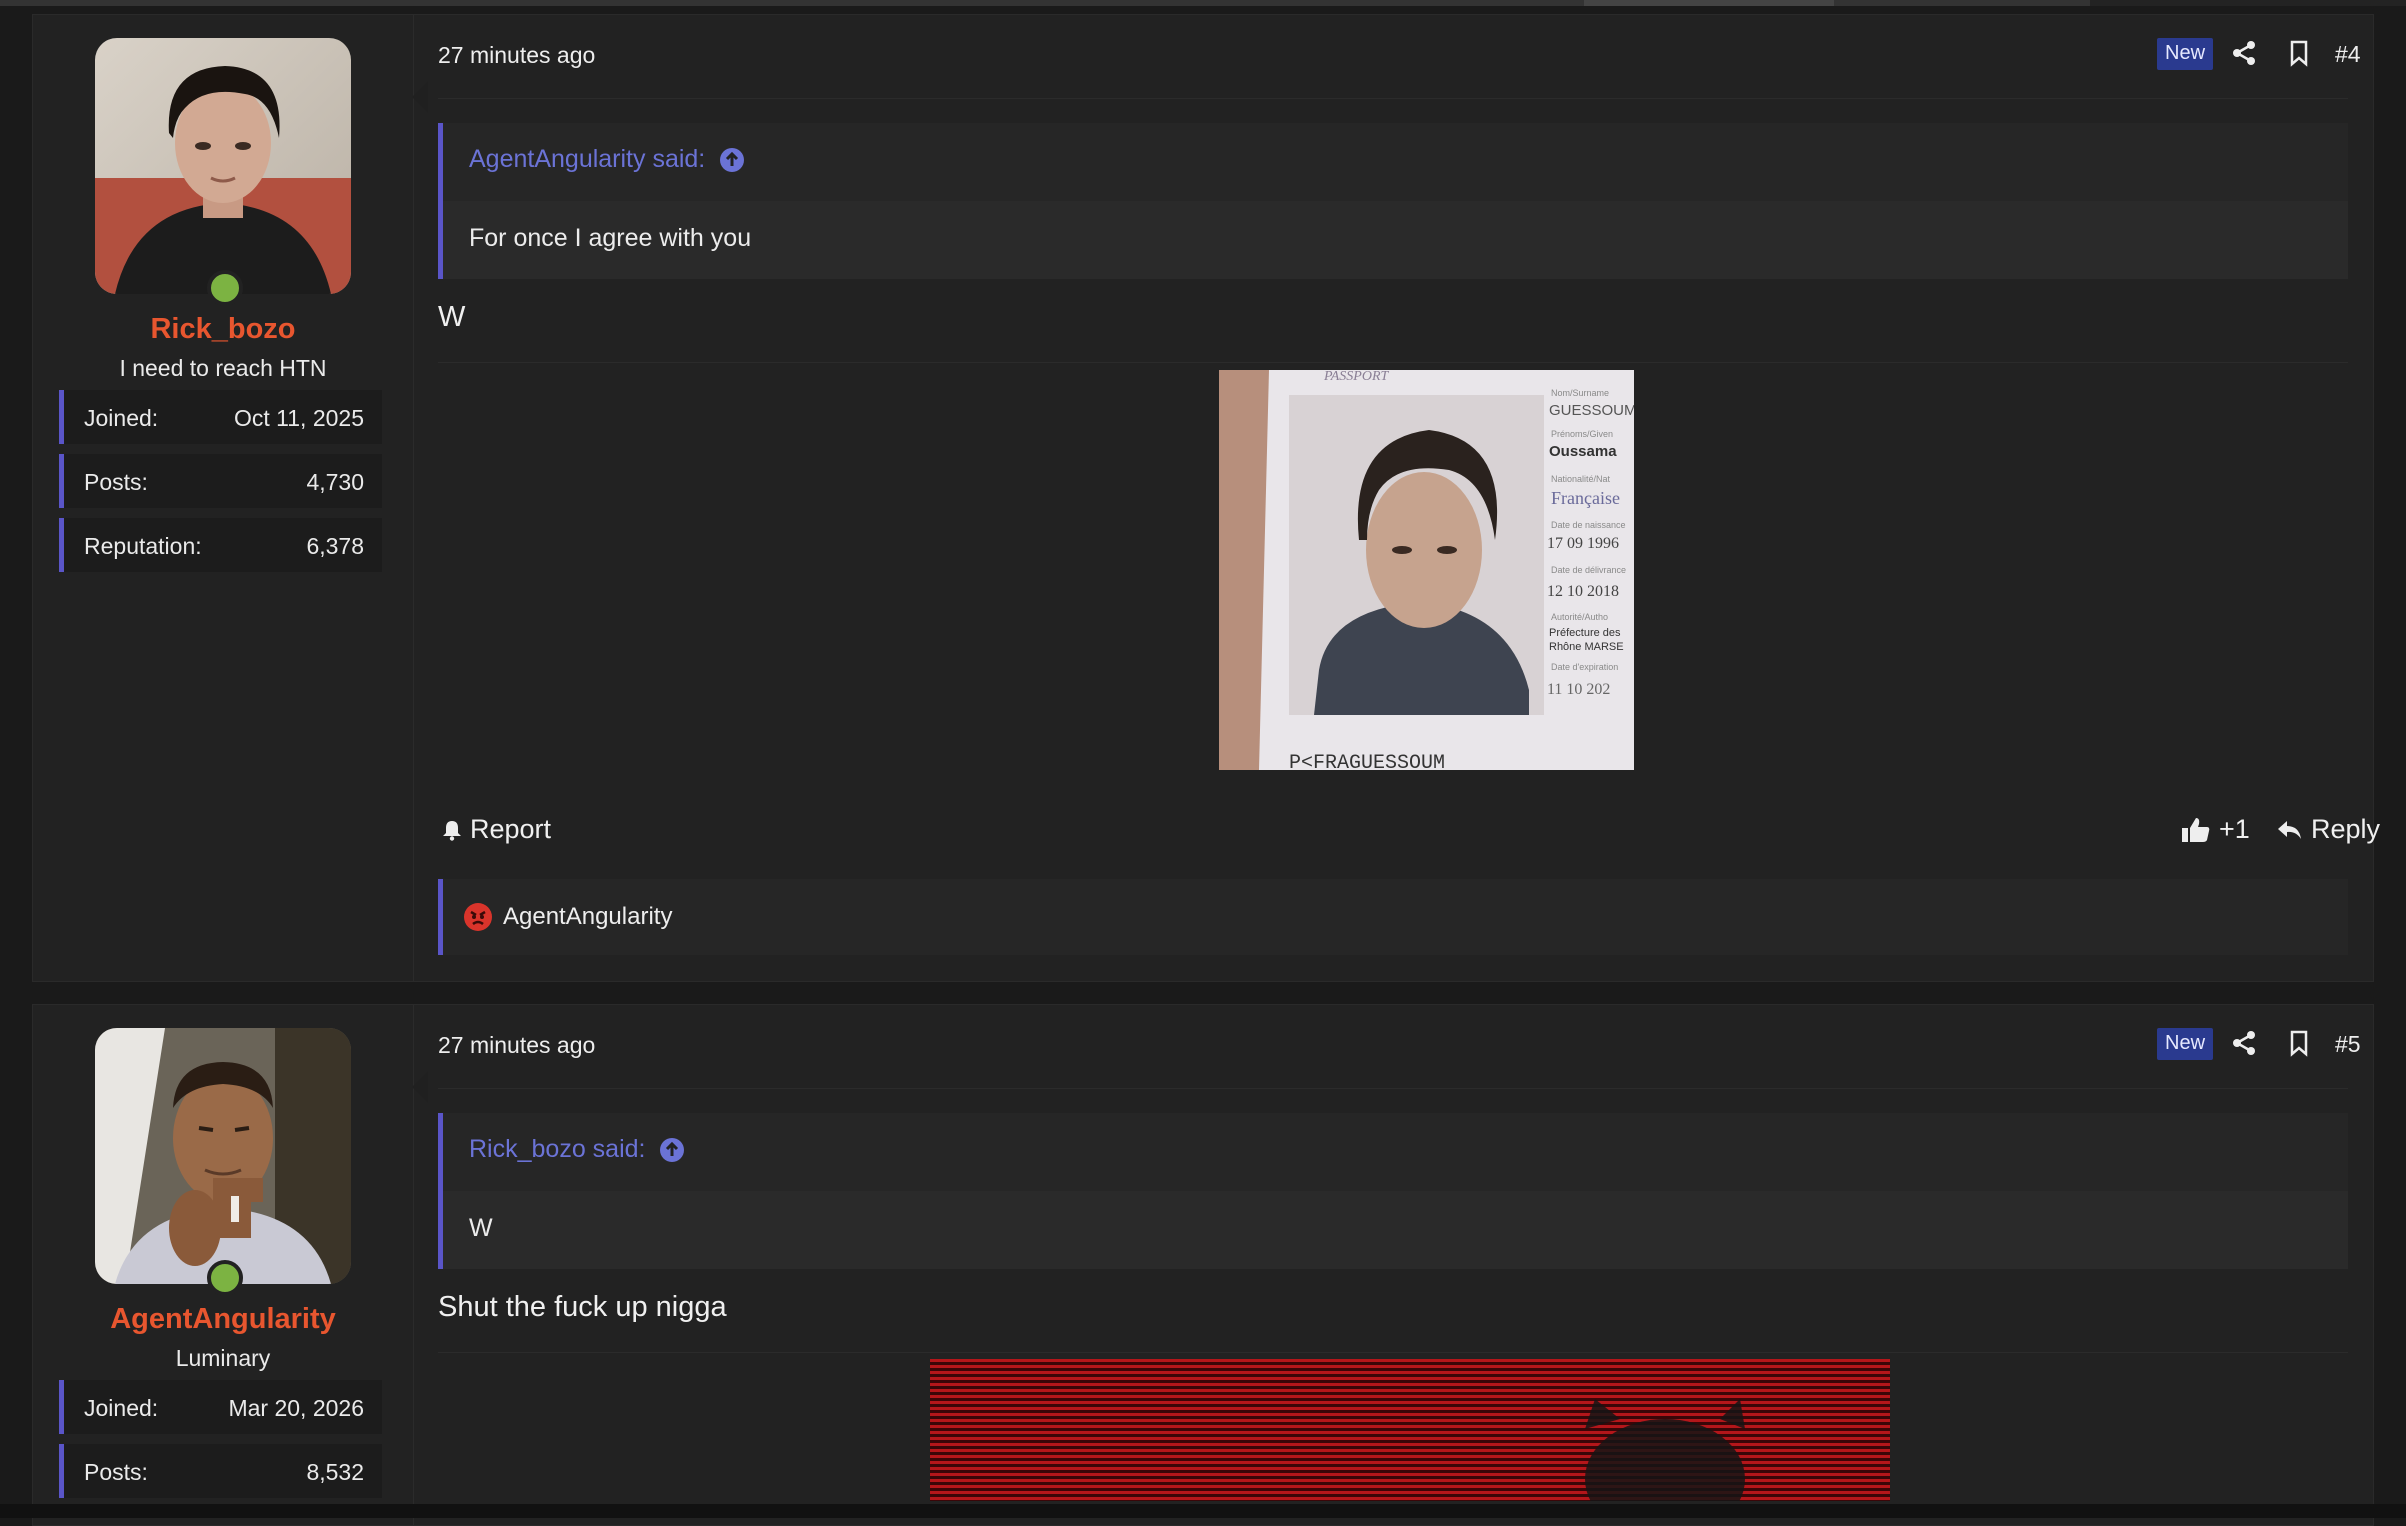 The image size is (2406, 1526). I want to click on reactions-bar: AgentAngularity, so click(1393, 917).